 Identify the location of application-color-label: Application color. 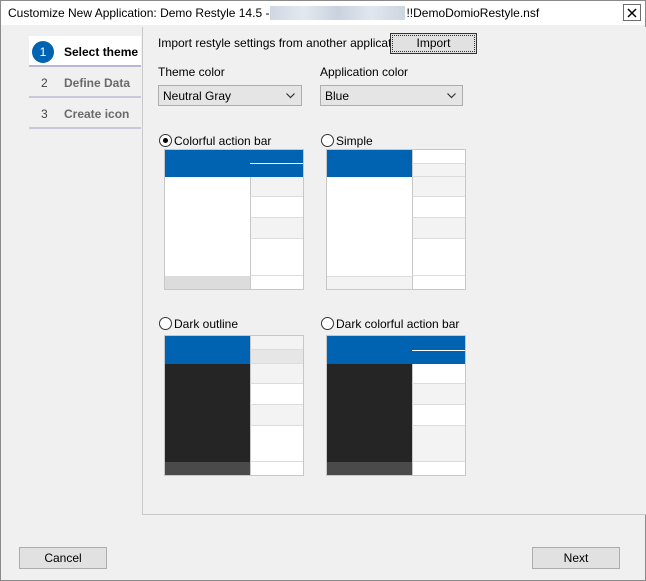
(364, 72).